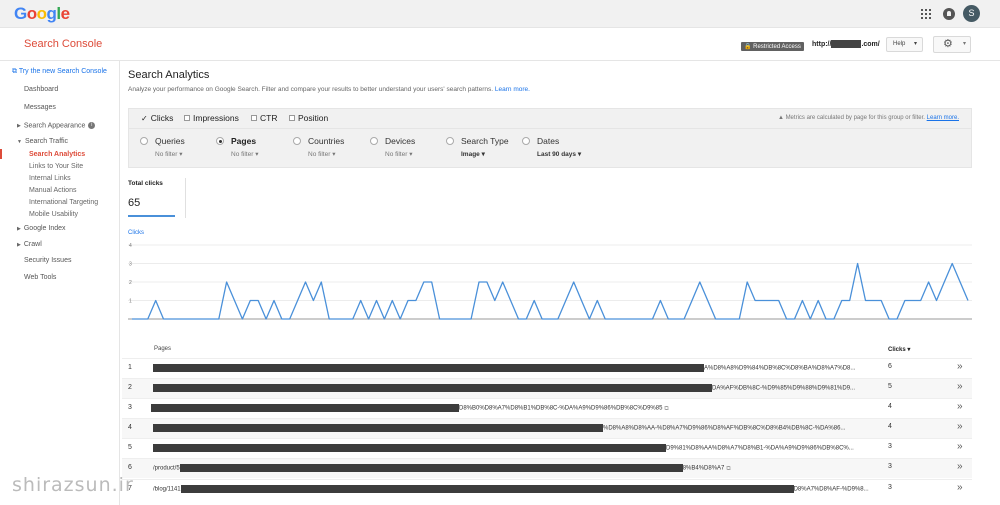 The height and width of the screenshot is (505, 1000). What do you see at coordinates (559, 154) in the screenshot?
I see `filter-dropdown: Last 90 days ▾` at bounding box center [559, 154].